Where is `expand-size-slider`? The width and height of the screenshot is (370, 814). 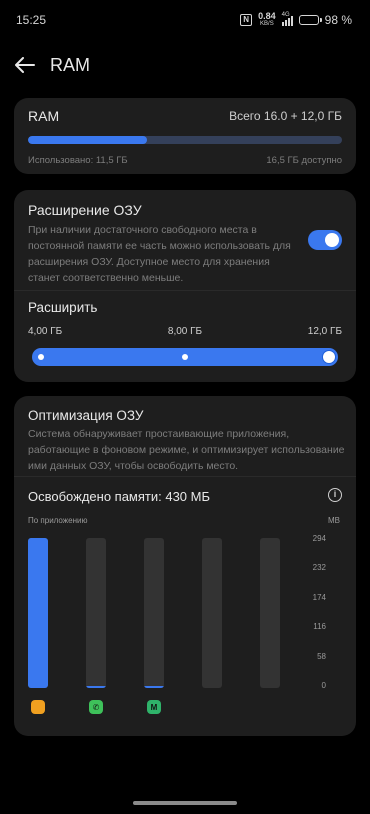 expand-size-slider is located at coordinates (185, 357).